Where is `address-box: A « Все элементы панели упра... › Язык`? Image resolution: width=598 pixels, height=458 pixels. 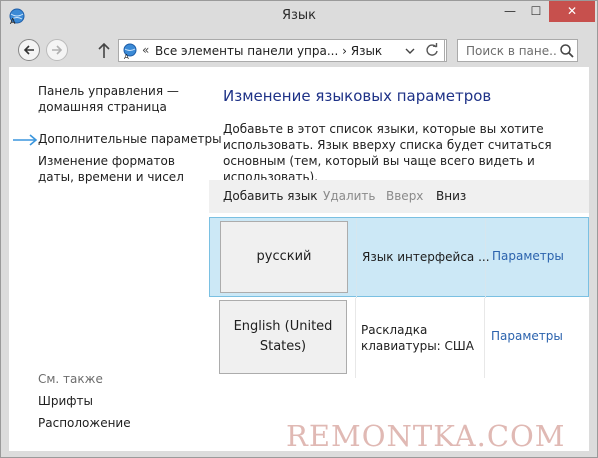
address-box: A « Все элементы панели упра... › Язык is located at coordinates (282, 50).